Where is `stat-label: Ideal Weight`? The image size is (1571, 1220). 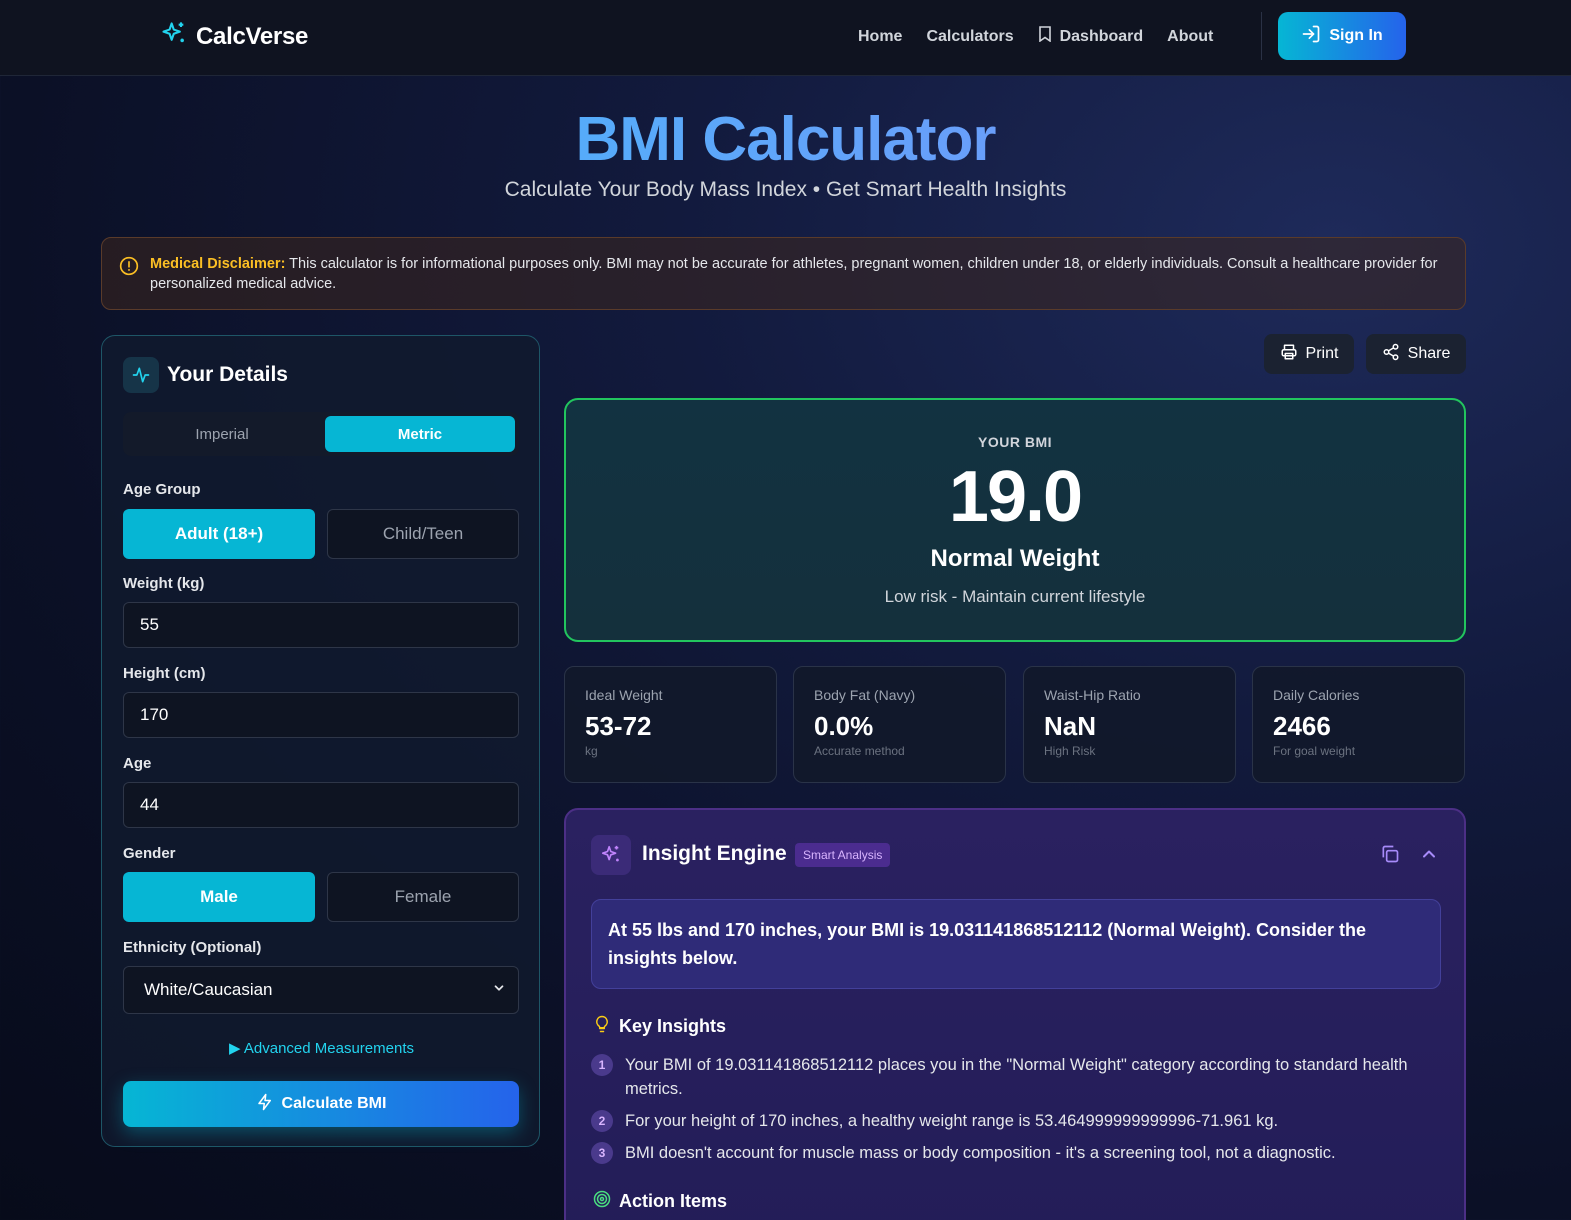 stat-label: Ideal Weight is located at coordinates (624, 695).